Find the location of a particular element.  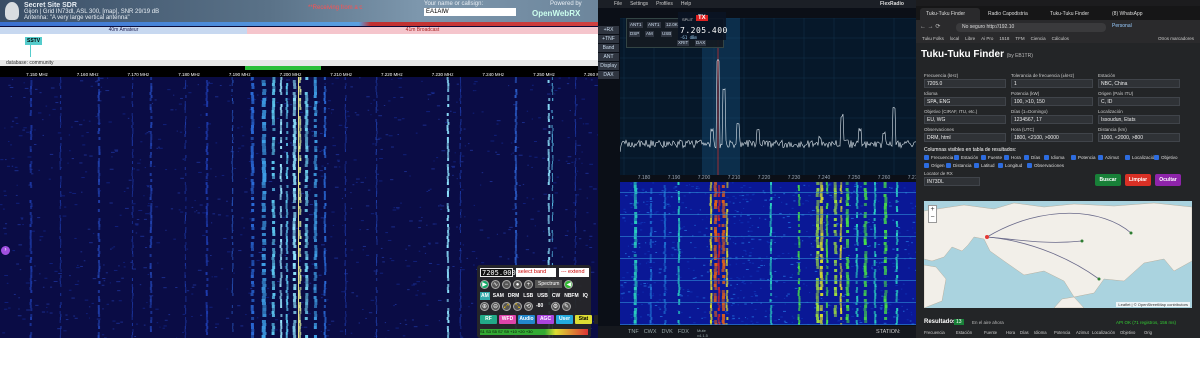

search-button: Buscar is located at coordinates (1108, 180).